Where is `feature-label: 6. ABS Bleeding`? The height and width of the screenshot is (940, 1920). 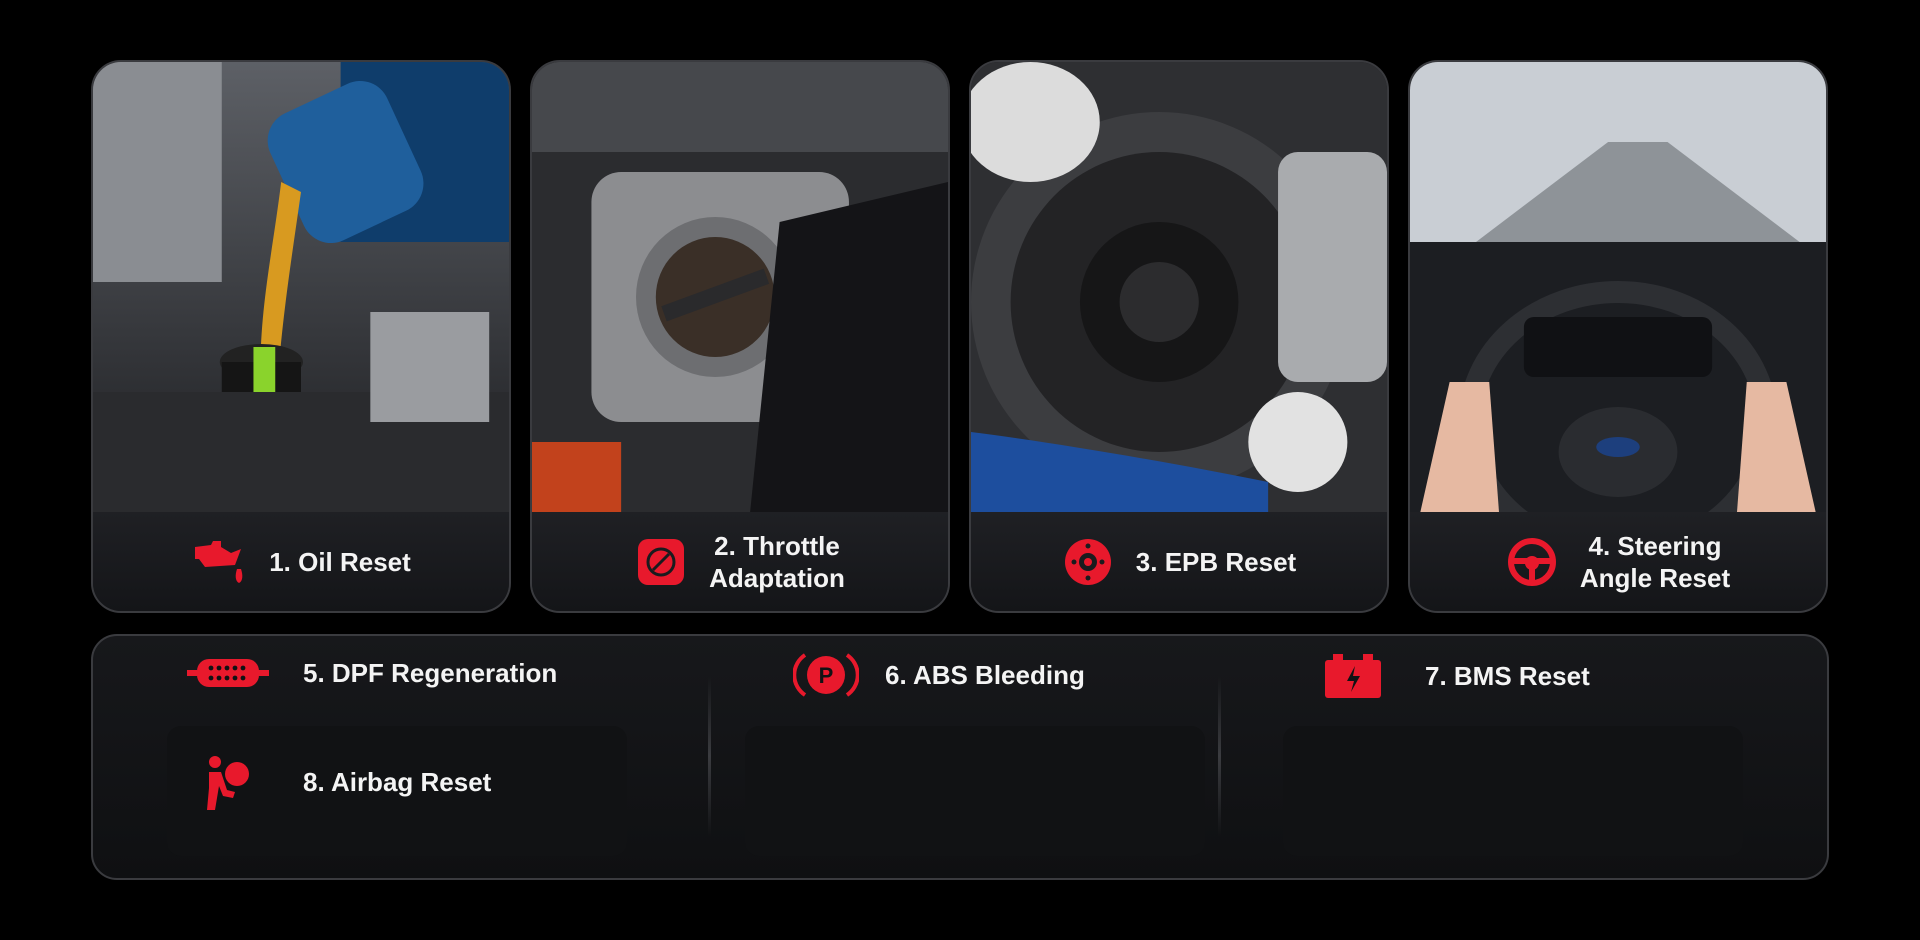 feature-label: 6. ABS Bleeding is located at coordinates (985, 674).